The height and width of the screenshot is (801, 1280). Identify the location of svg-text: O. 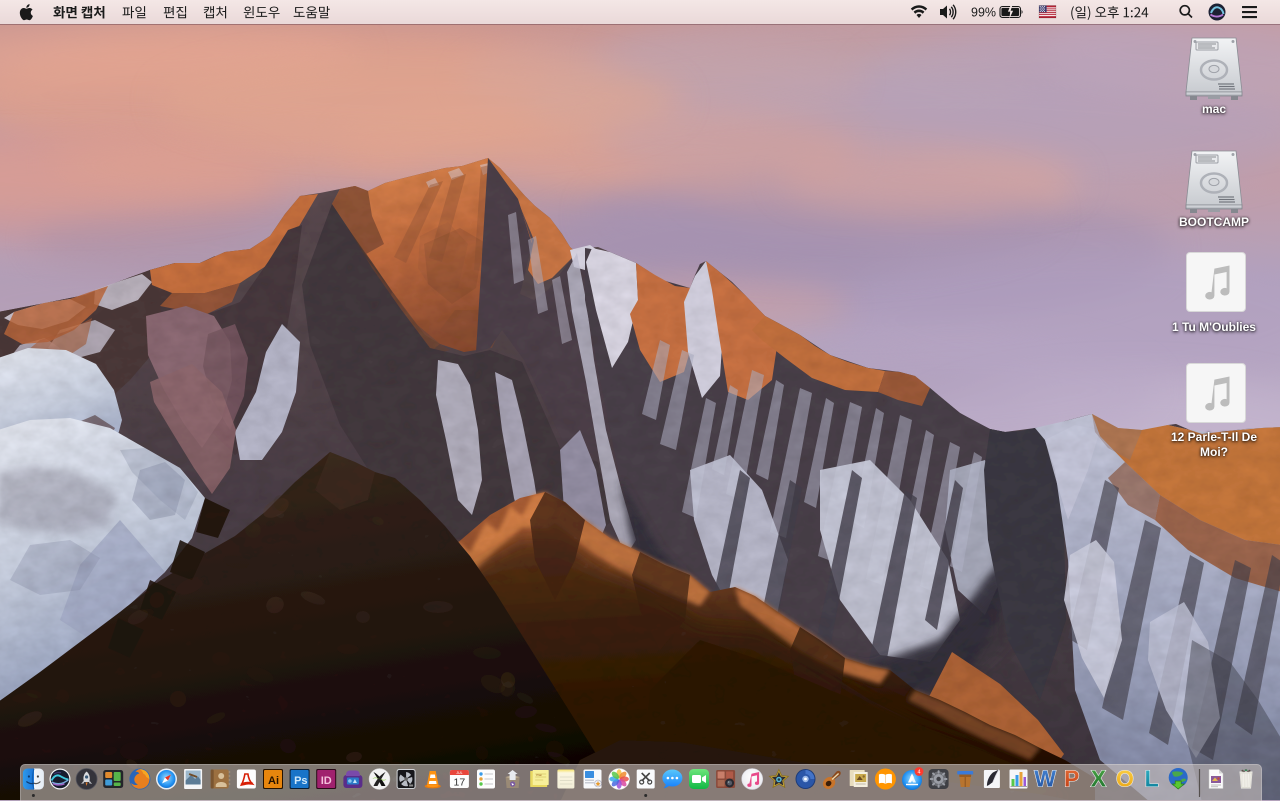
(1125, 779).